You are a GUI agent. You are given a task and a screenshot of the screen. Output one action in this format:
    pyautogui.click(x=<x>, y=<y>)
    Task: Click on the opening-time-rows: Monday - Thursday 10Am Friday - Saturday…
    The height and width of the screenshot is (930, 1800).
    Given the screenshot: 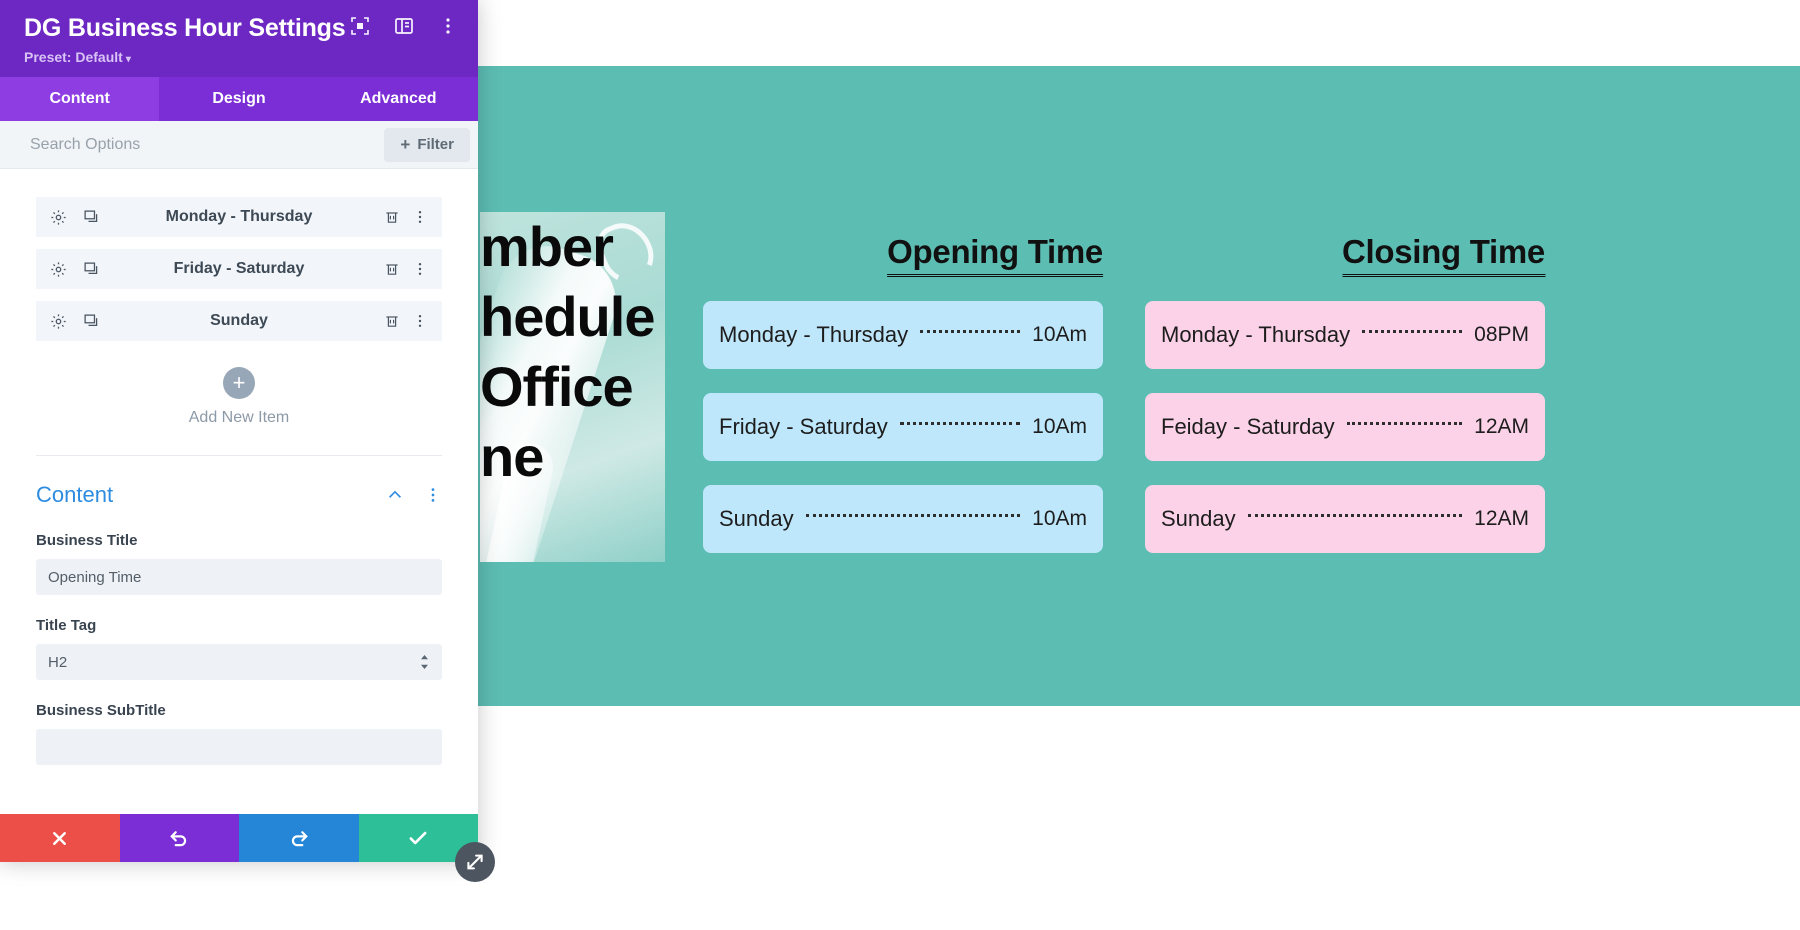 What is the action you would take?
    pyautogui.click(x=903, y=427)
    